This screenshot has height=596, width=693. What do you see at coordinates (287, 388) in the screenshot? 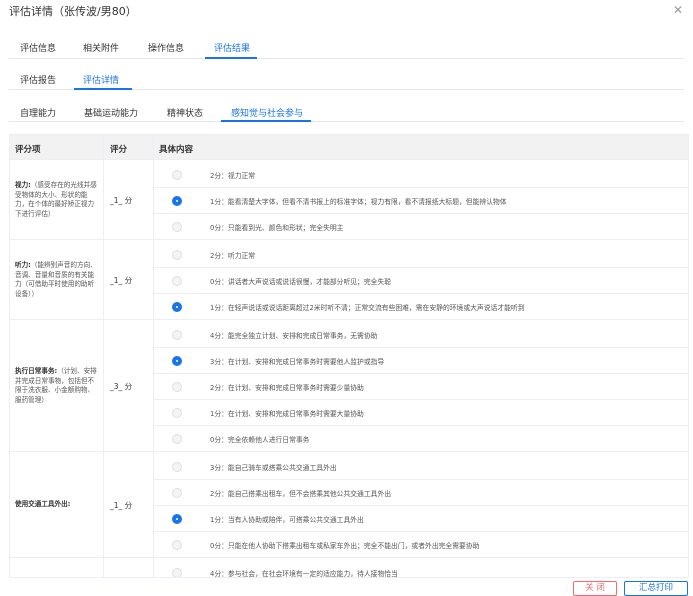
I see `option-text: 2分：在计划、安排和完成日常事务时需要少量协助` at bounding box center [287, 388].